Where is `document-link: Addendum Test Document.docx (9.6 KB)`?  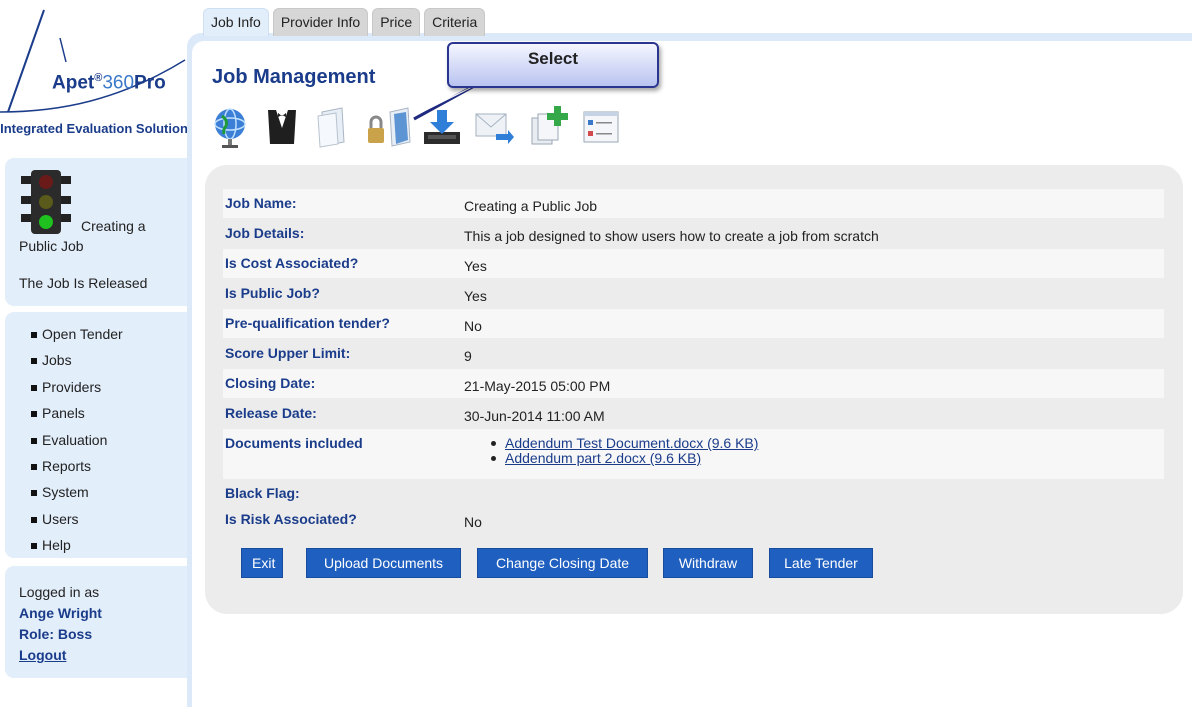 document-link: Addendum Test Document.docx (9.6 KB) is located at coordinates (631, 443).